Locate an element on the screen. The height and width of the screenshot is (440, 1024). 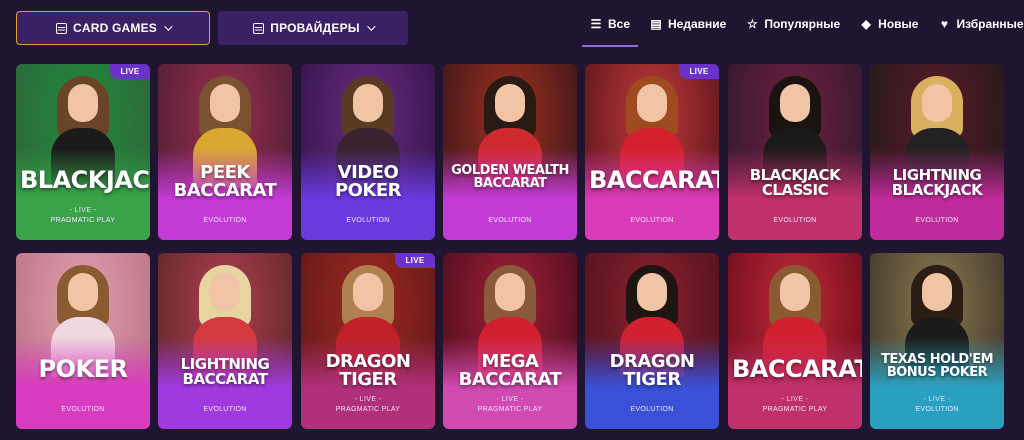
tab-all-label: Все is located at coordinates (619, 24).